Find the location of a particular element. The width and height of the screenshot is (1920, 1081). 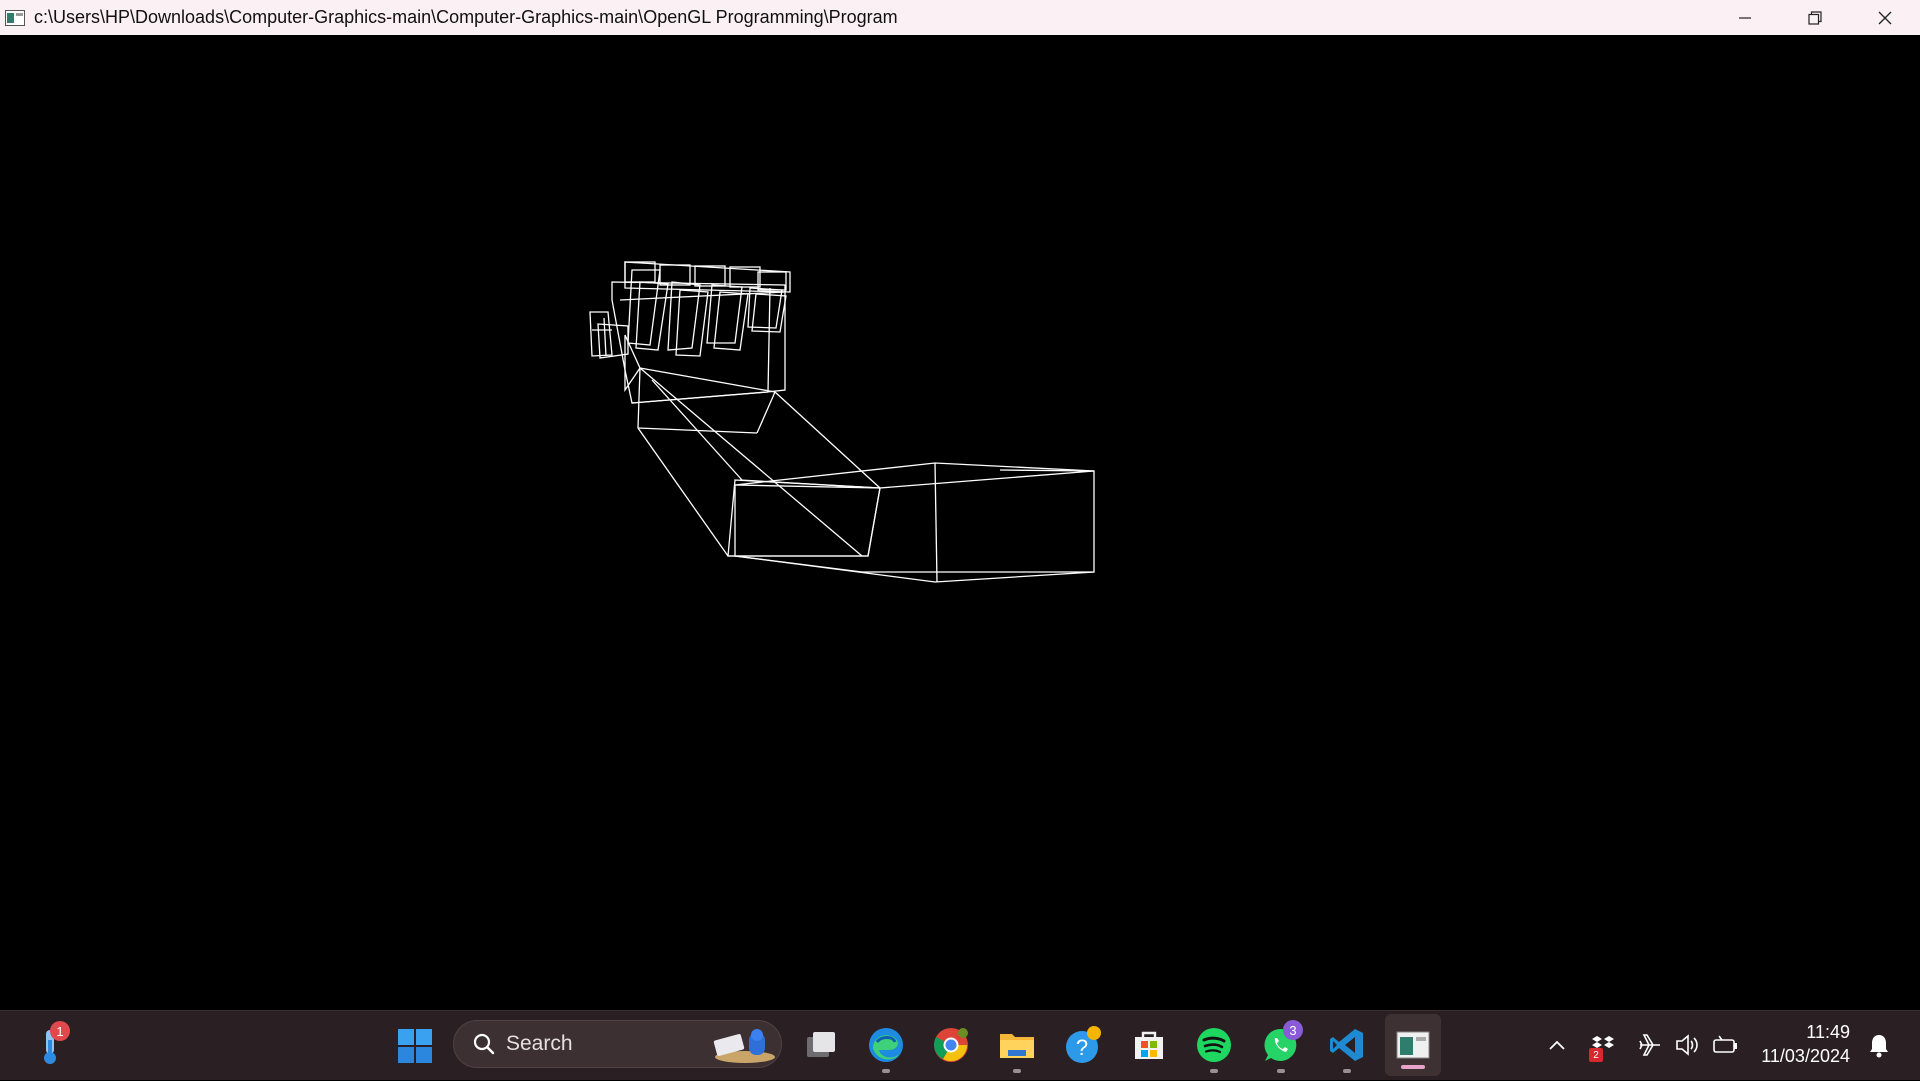

airplane-icon is located at coordinates (1649, 1045).